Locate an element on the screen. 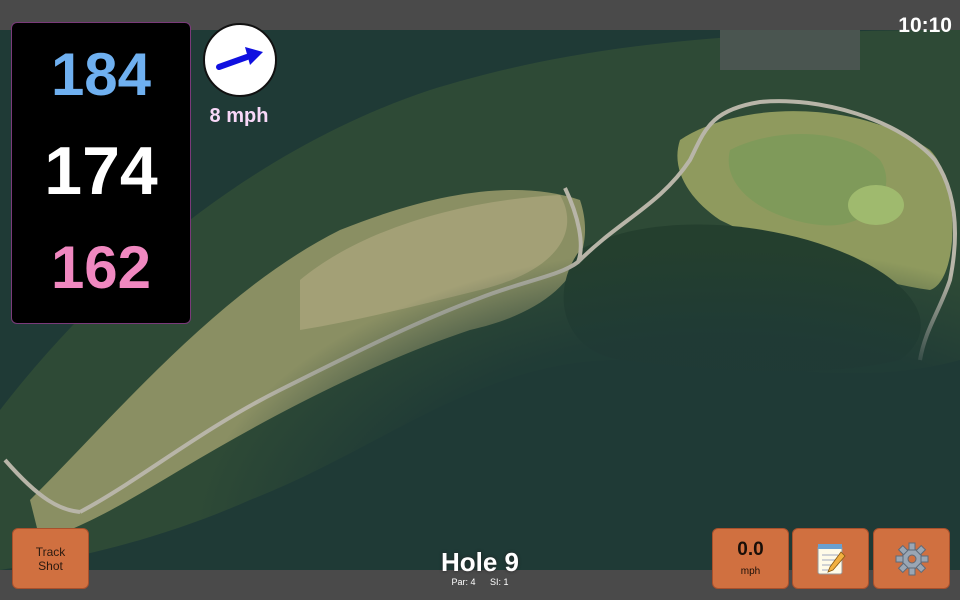 Image resolution: width=960 pixels, height=600 pixels. hole-stroke-index: SI: 1 is located at coordinates (499, 582).